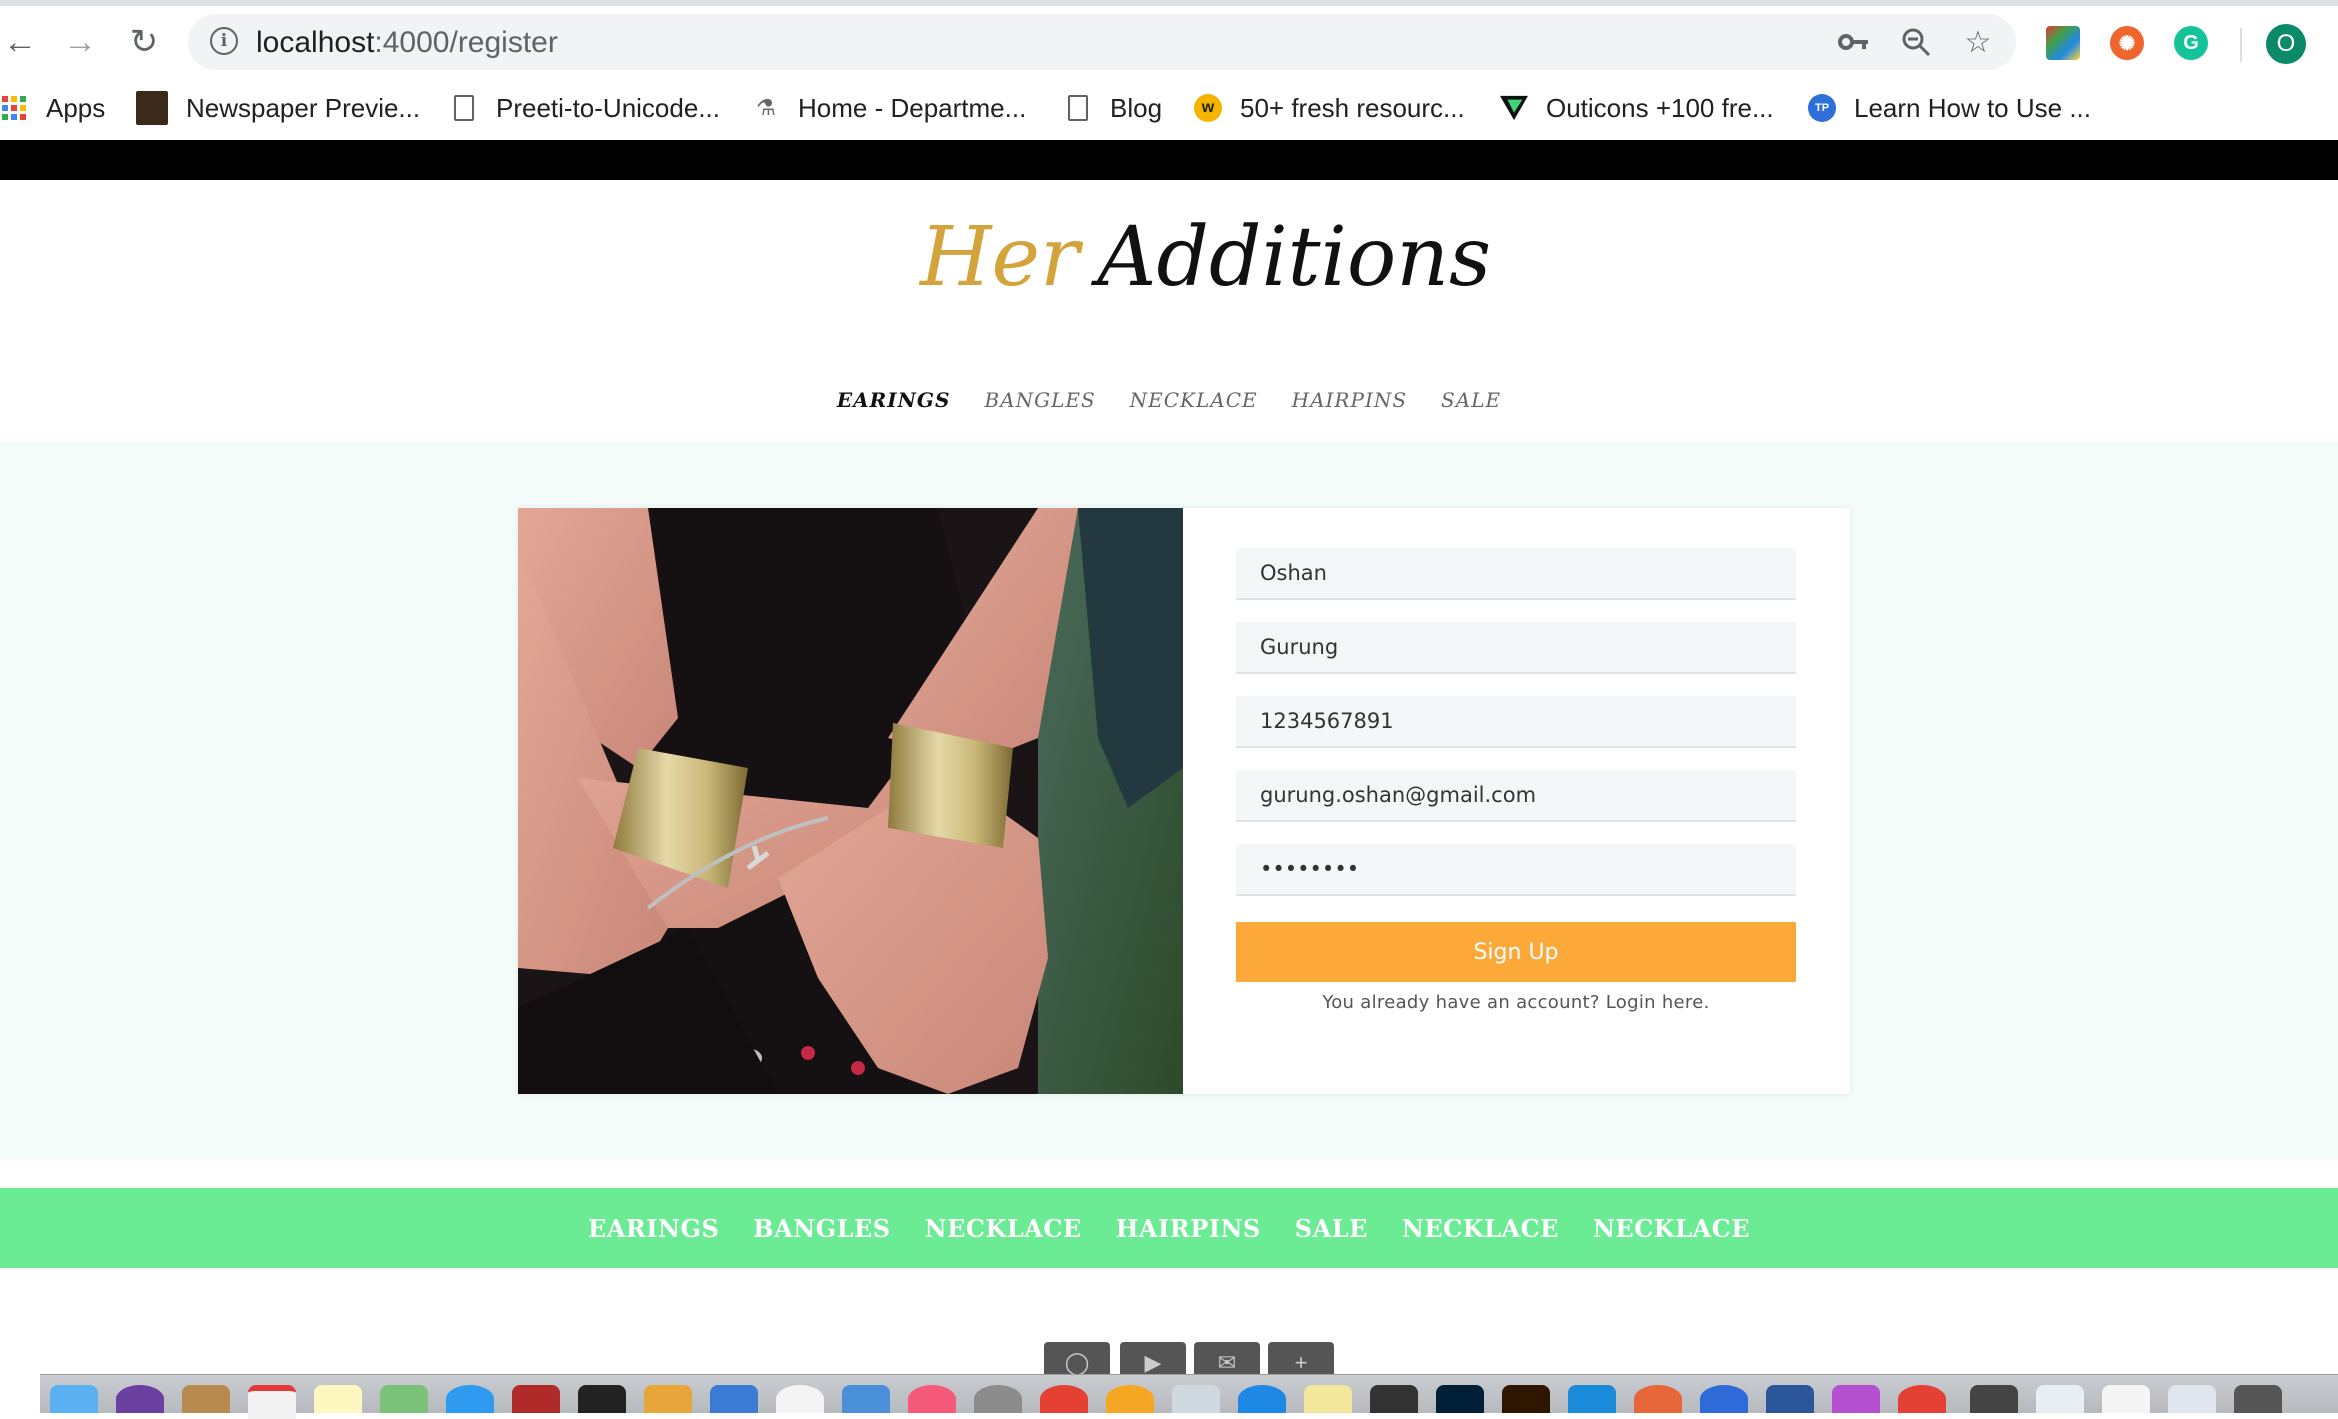  What do you see at coordinates (1130, 1399) in the screenshot?
I see `ibooks-icon` at bounding box center [1130, 1399].